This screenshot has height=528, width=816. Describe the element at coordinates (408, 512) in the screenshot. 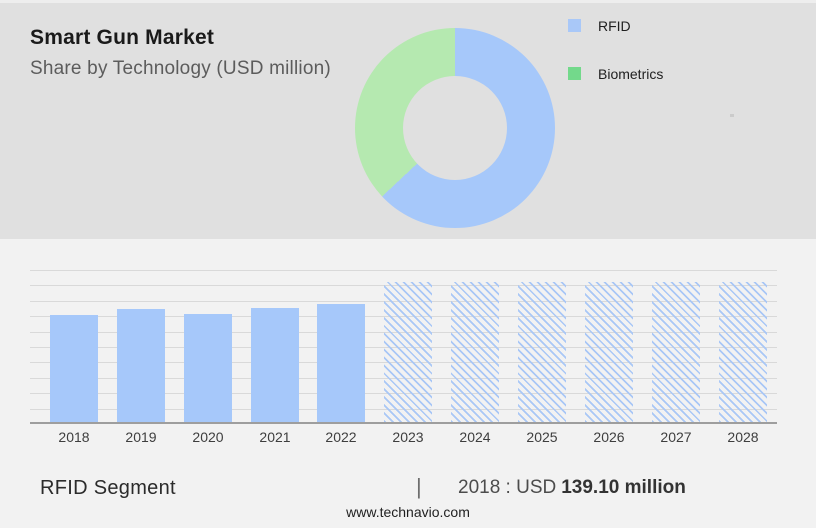

I see `website-url: www.technavio.com` at that location.